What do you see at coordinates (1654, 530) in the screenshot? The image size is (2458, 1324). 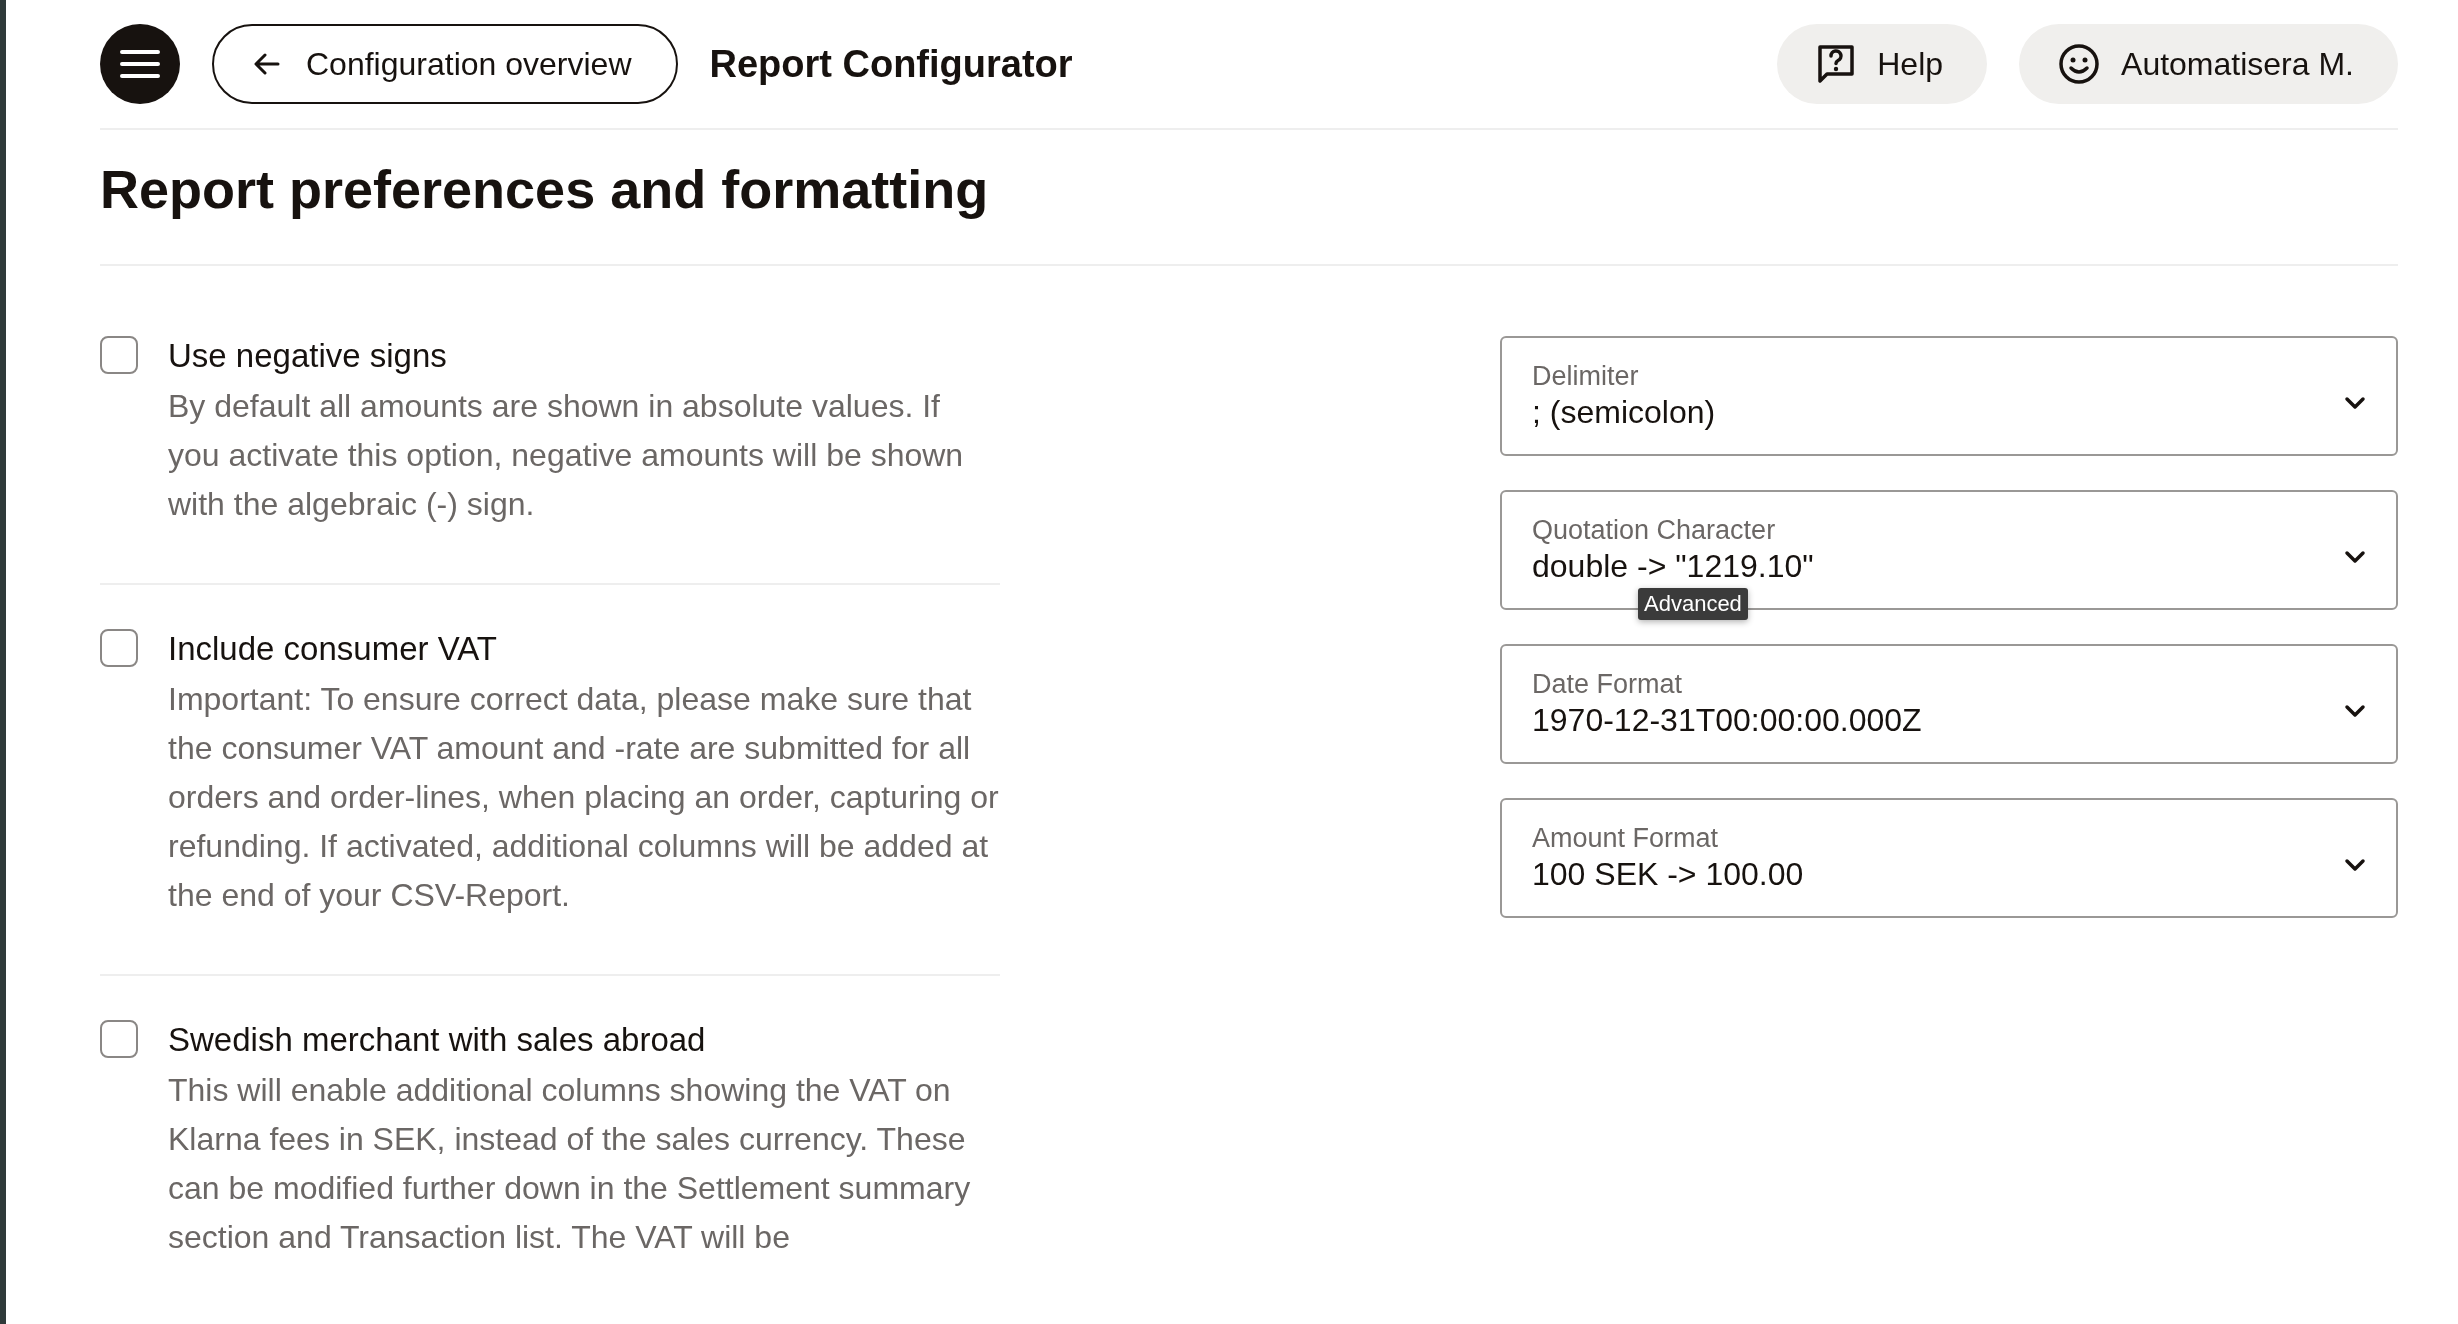 I see `select-label: Quotation Character` at bounding box center [1654, 530].